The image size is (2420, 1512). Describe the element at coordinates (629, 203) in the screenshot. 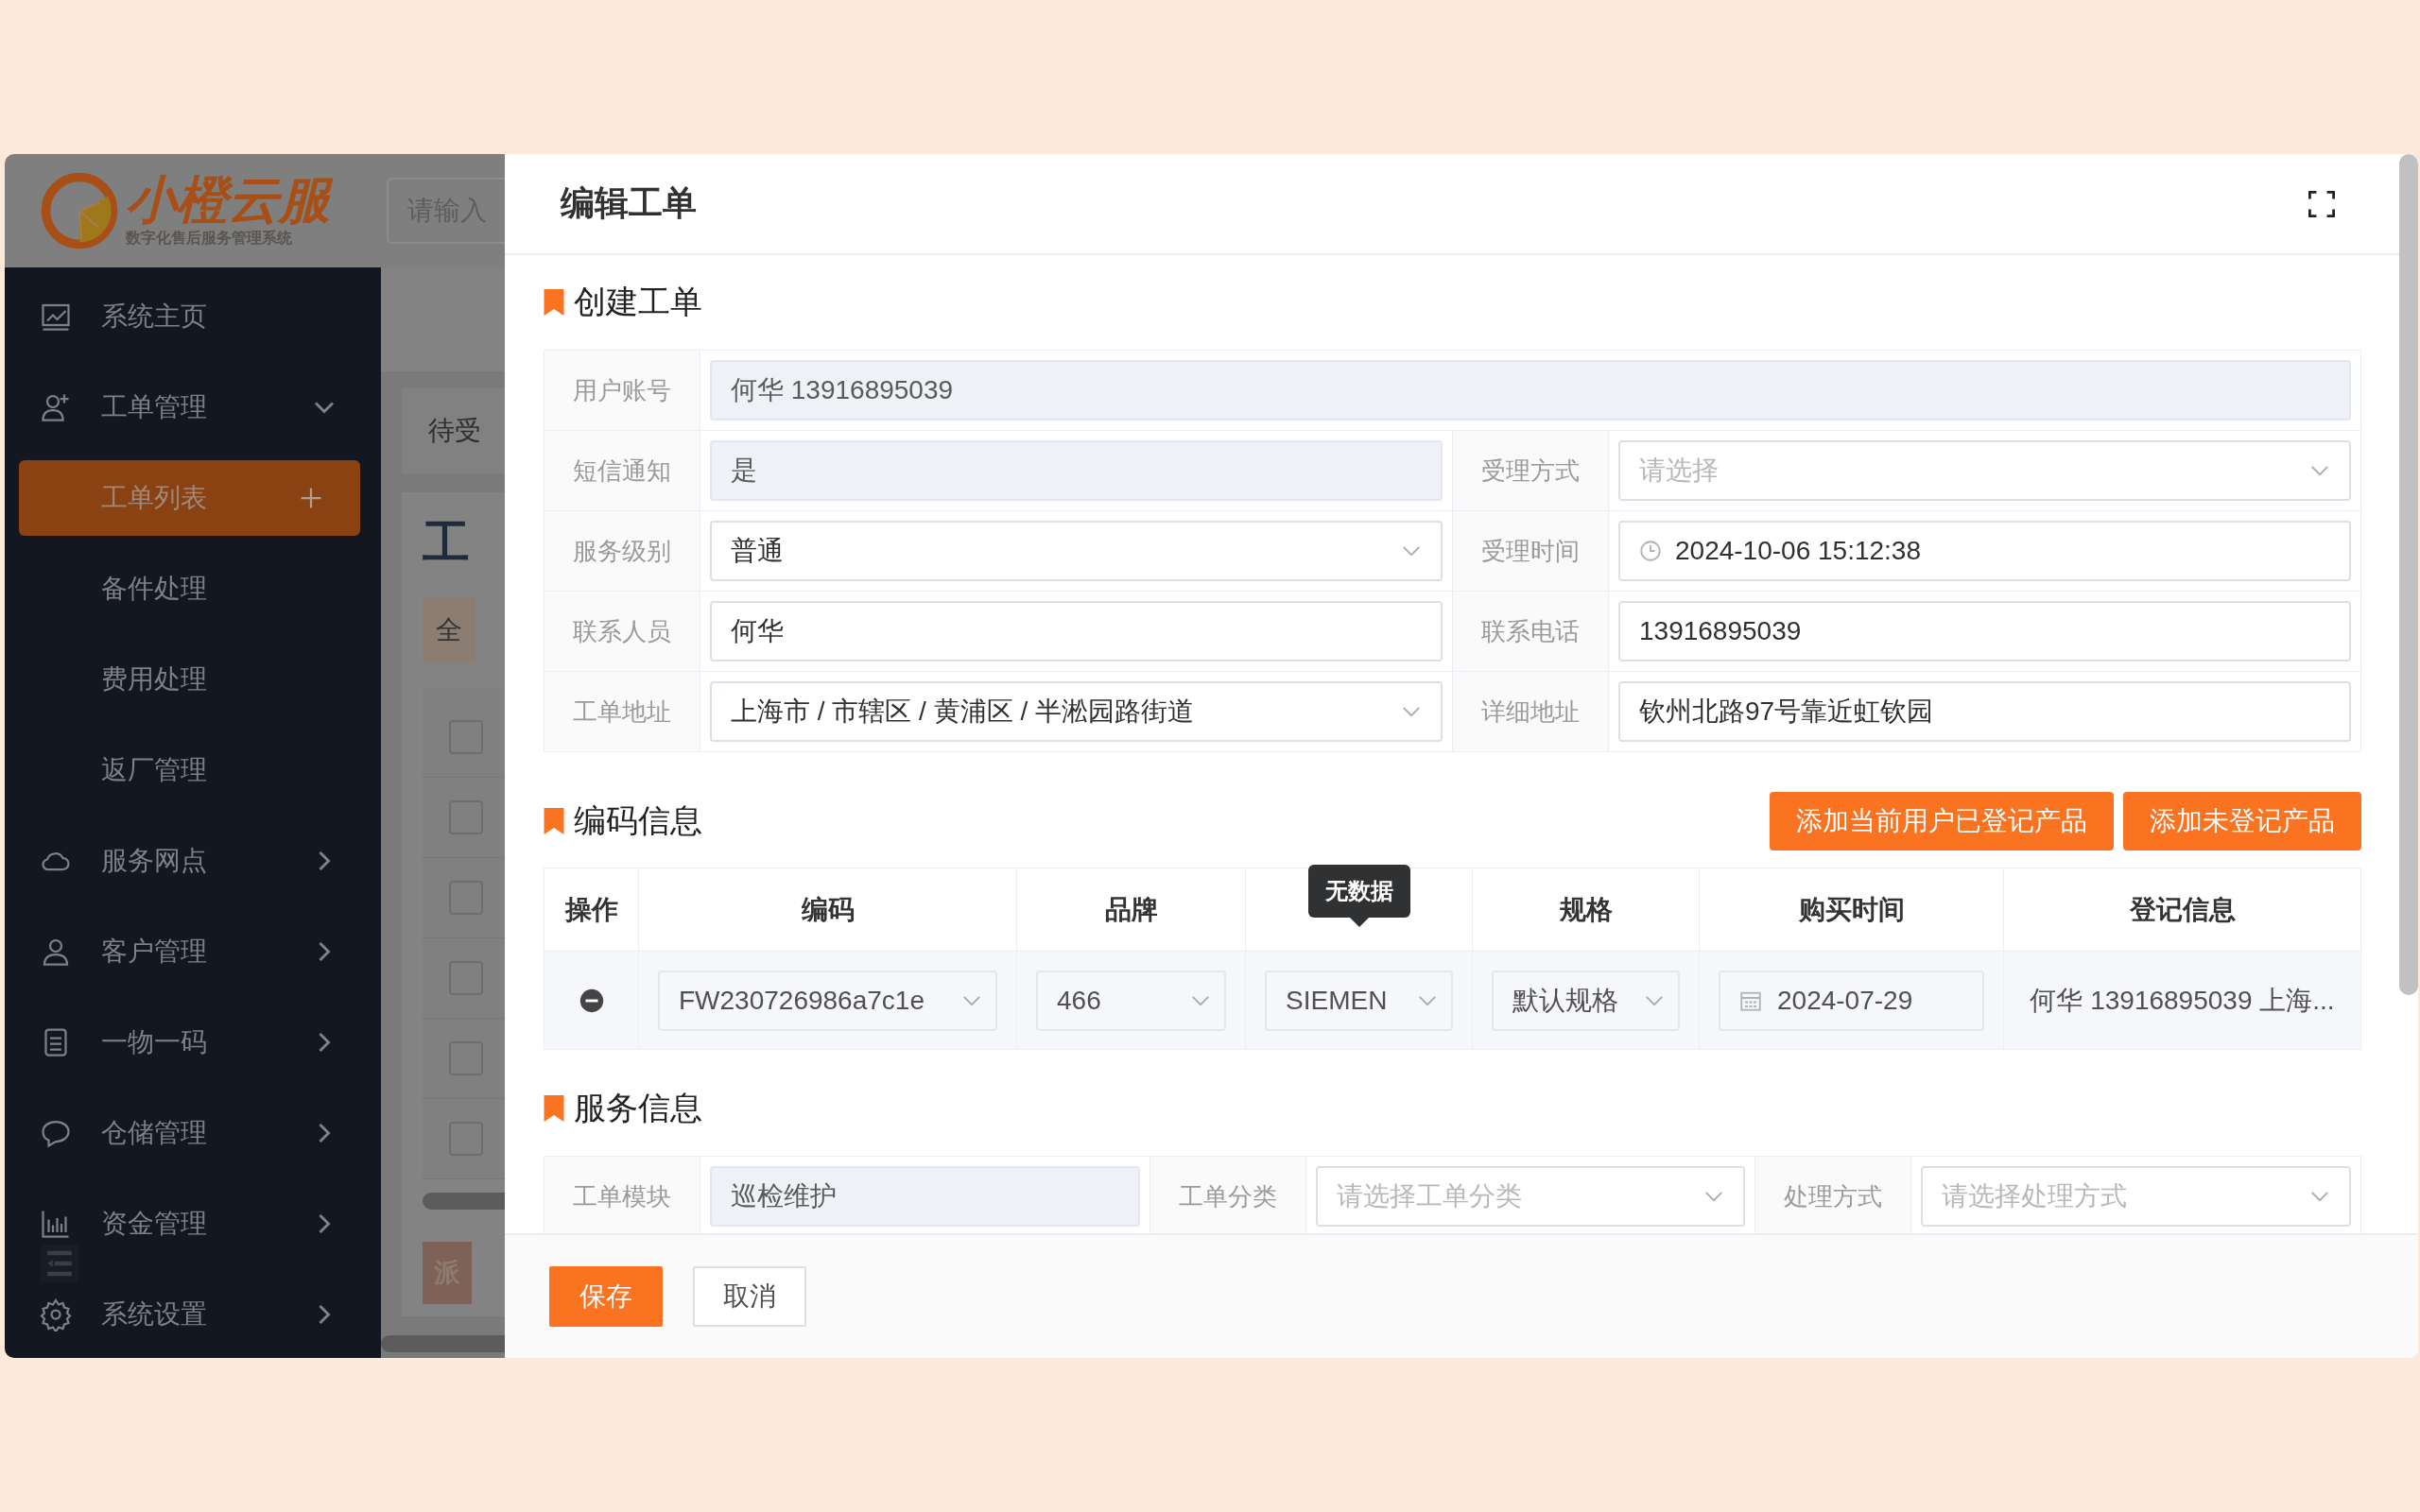

I see `dialog-title: 编辑工单` at that location.